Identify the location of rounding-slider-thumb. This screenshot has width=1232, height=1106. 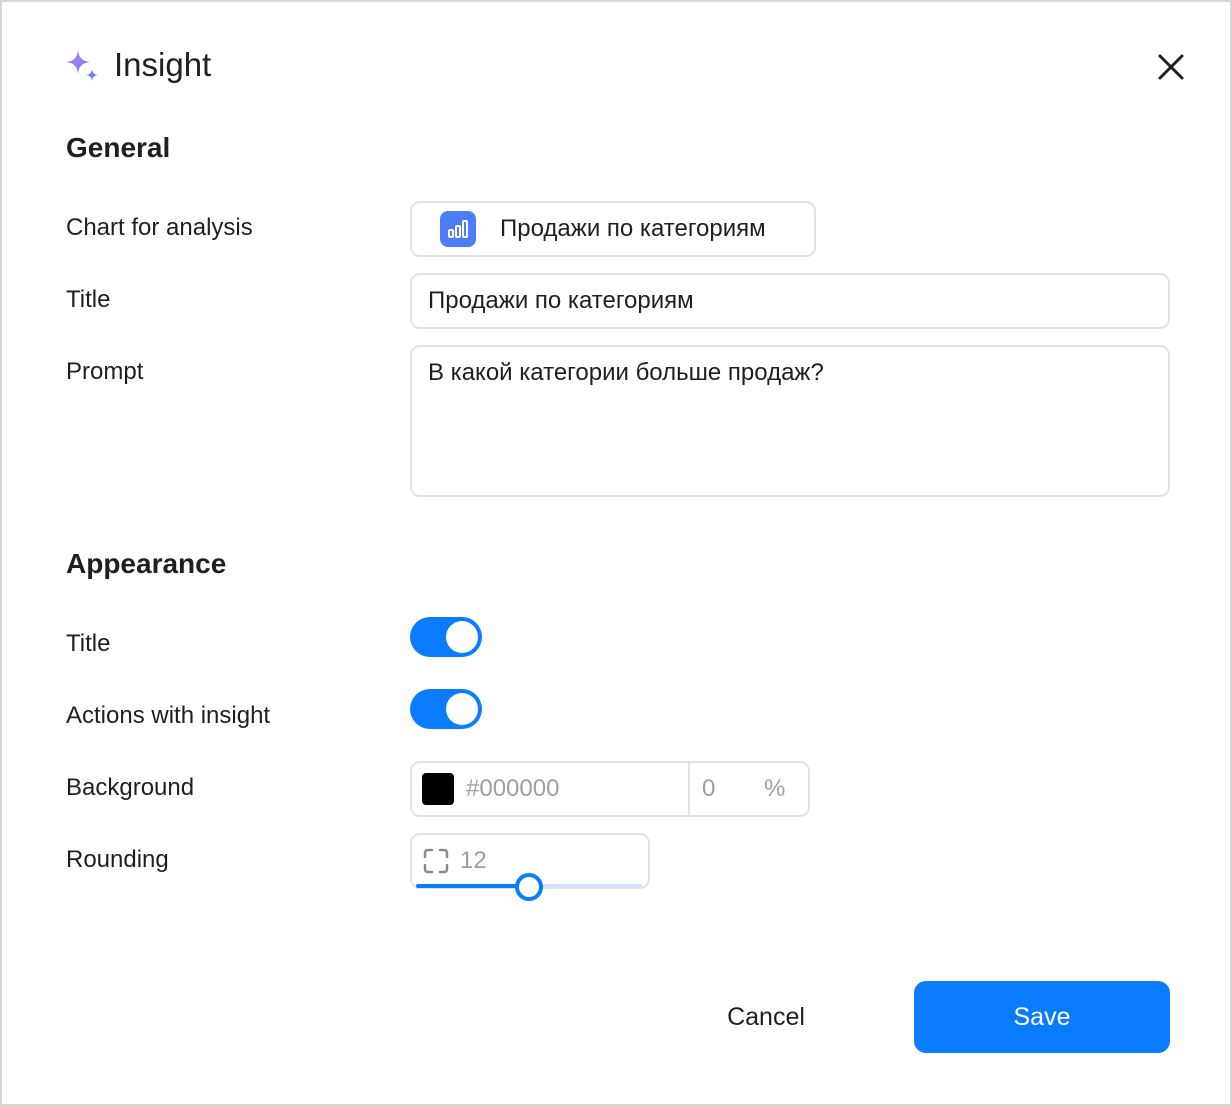
(529, 887).